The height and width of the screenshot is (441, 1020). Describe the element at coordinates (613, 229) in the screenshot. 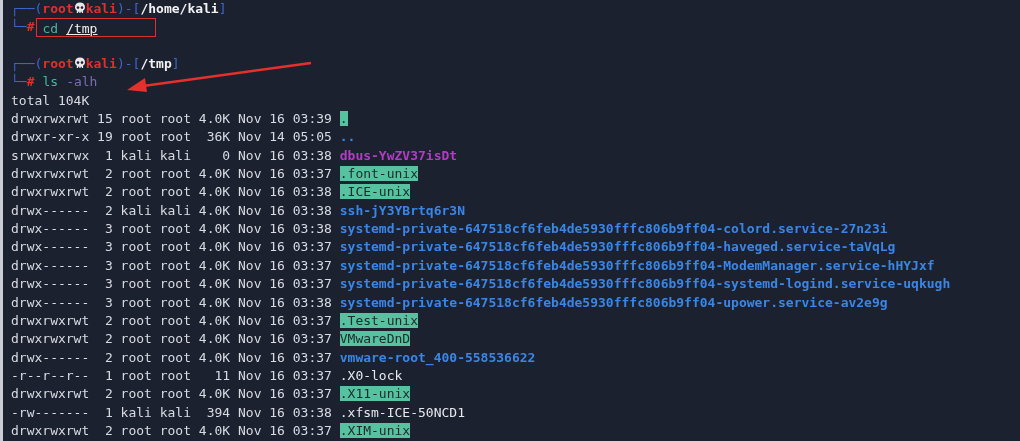

I see `file-name: systemd-private-647518cf6feb4de5930fffc806b9ff04-colord.service-27n23i` at that location.